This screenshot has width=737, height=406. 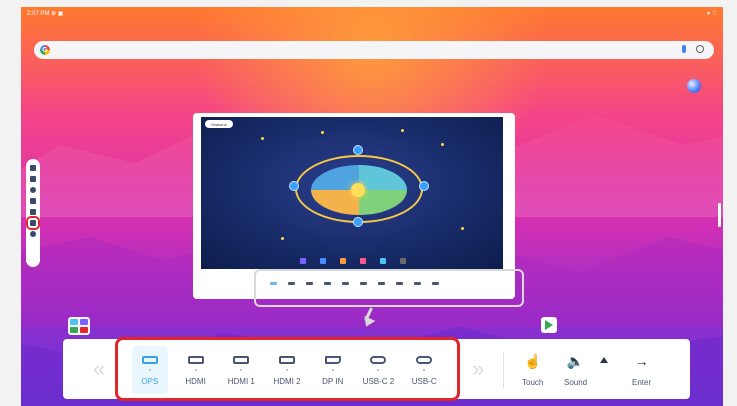 What do you see at coordinates (33, 223) in the screenshot?
I see `source-input-icon` at bounding box center [33, 223].